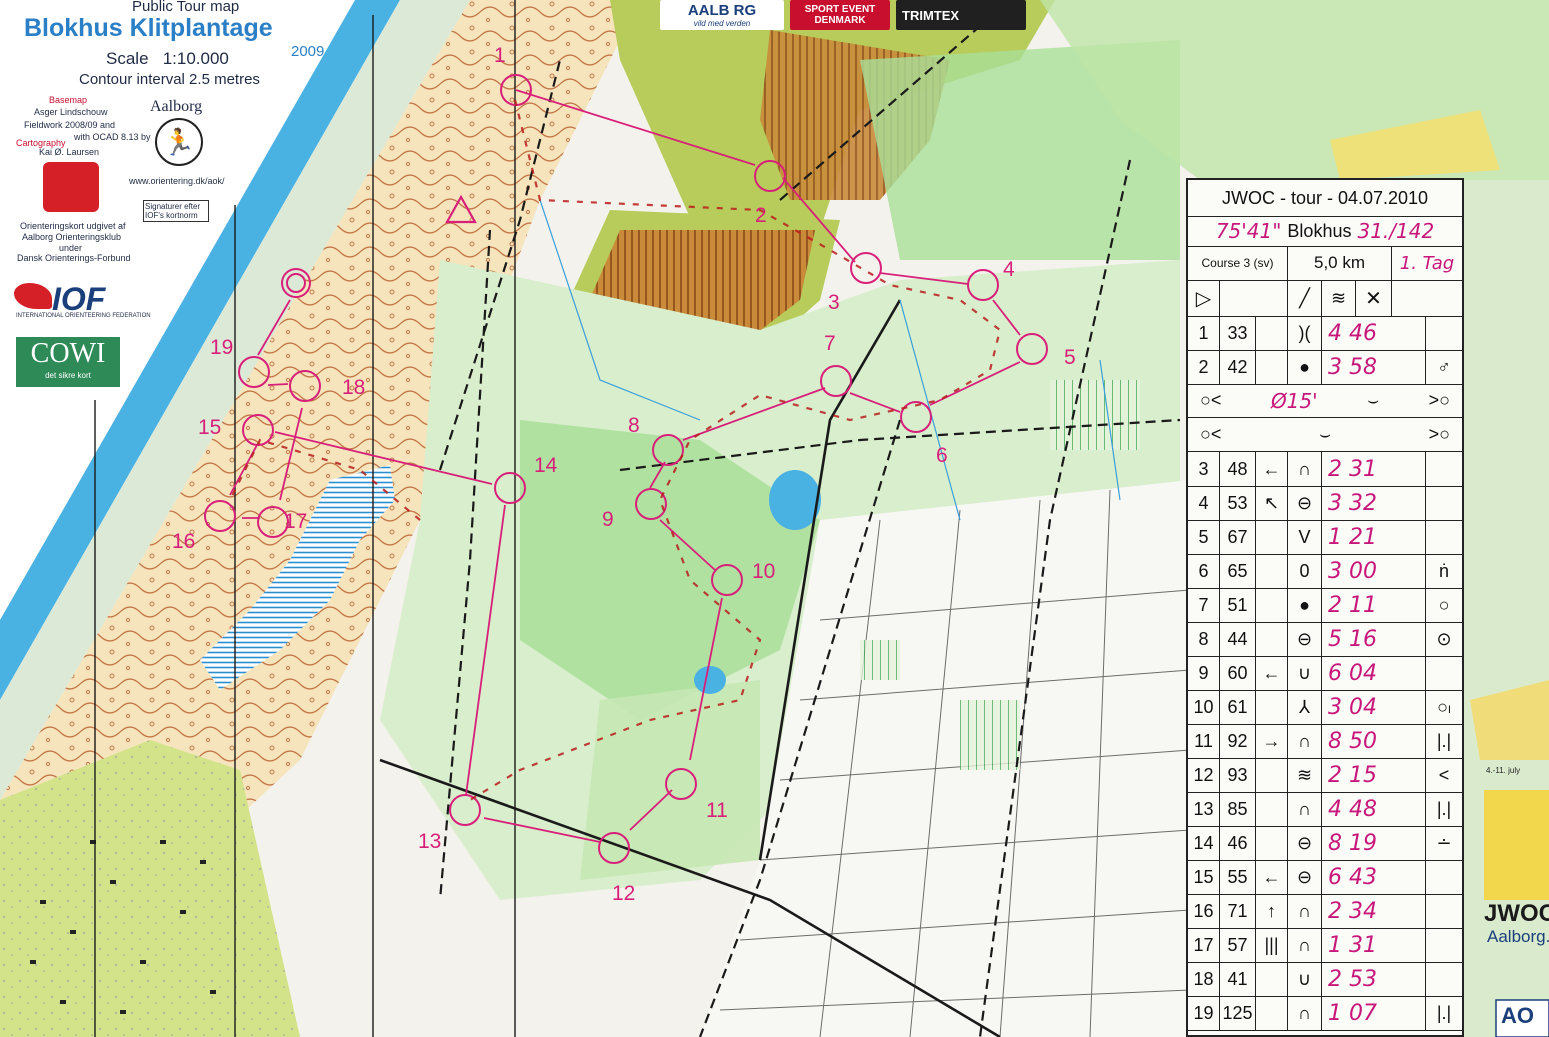  Describe the element at coordinates (1204, 707) in the screenshot. I see `control-number: 10` at that location.